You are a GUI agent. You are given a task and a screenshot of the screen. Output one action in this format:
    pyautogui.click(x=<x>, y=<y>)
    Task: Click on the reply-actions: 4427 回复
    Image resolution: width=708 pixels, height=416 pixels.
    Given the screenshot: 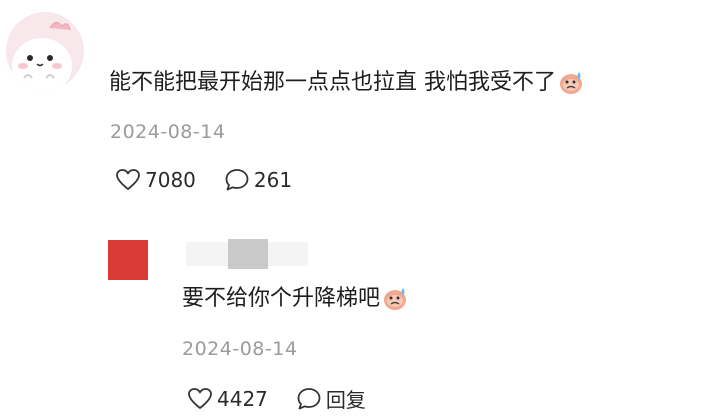 What is the action you would take?
    pyautogui.click(x=276, y=398)
    